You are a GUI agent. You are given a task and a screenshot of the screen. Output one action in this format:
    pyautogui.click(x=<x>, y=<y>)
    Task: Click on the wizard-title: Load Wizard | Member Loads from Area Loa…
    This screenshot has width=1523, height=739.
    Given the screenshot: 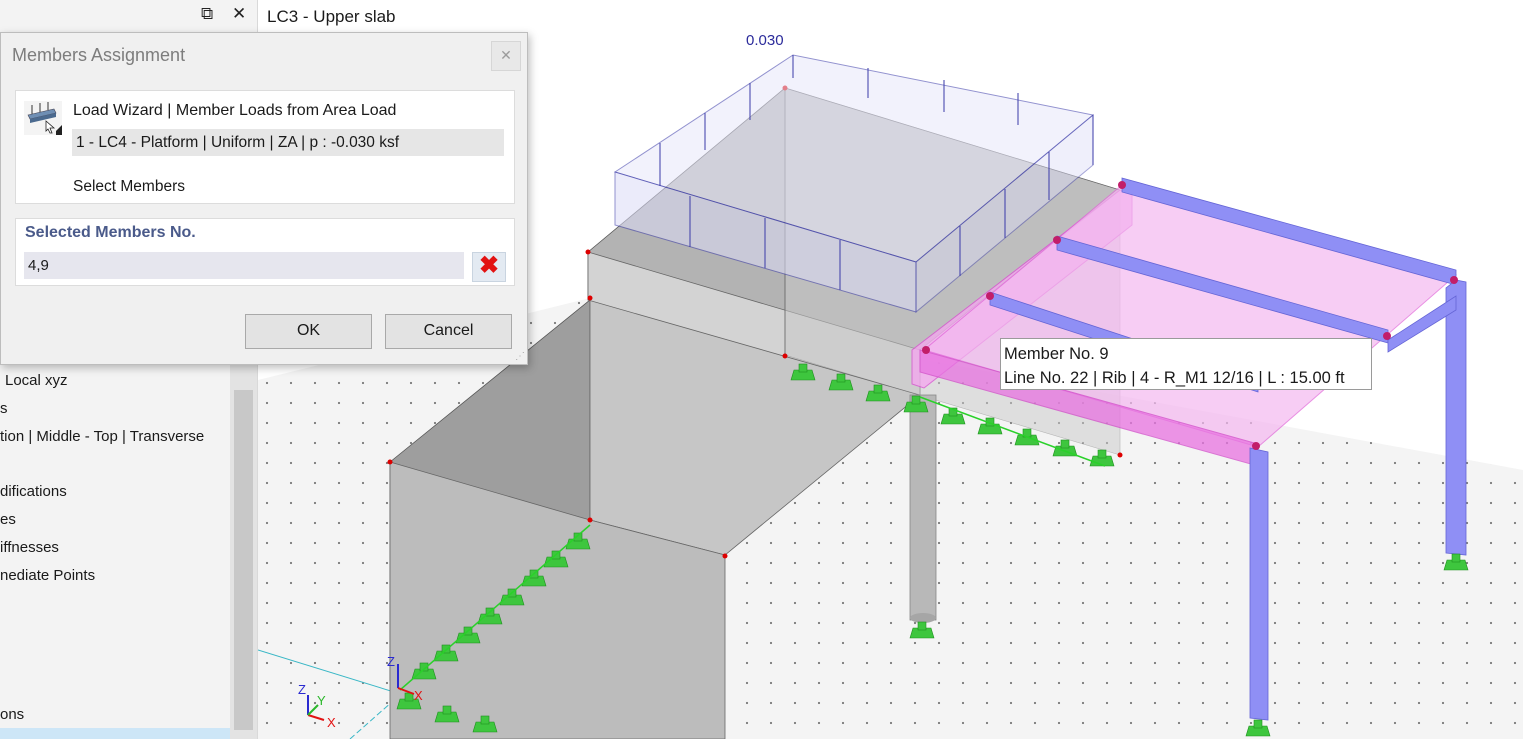 What is the action you would take?
    pyautogui.click(x=235, y=110)
    